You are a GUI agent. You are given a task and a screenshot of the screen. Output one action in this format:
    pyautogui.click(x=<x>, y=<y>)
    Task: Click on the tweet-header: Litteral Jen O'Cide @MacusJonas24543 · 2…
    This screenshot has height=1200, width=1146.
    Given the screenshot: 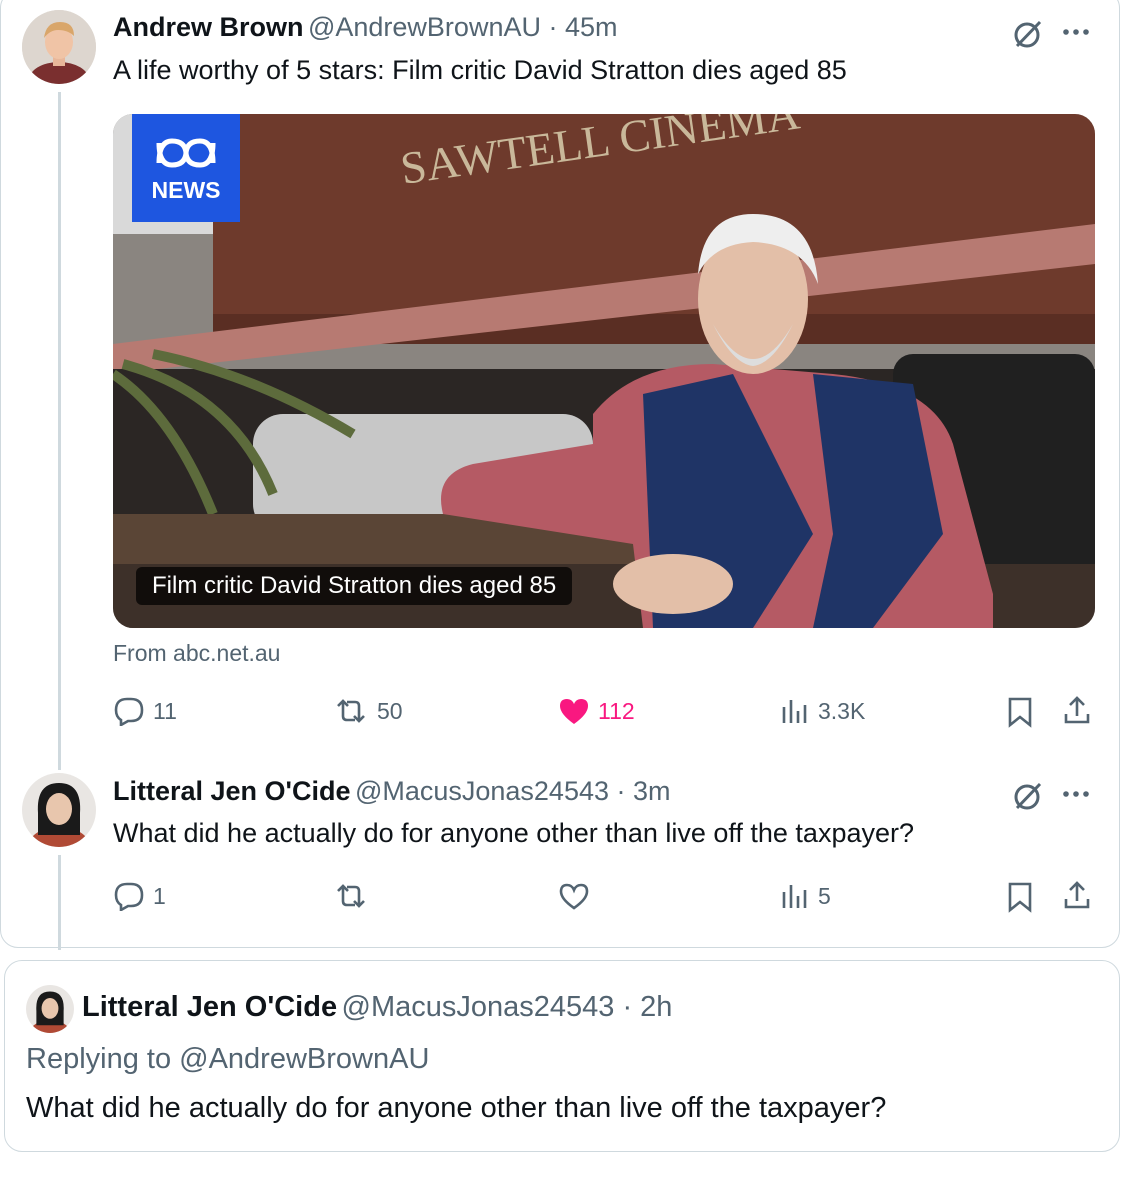 What is the action you would take?
    pyautogui.click(x=377, y=1007)
    